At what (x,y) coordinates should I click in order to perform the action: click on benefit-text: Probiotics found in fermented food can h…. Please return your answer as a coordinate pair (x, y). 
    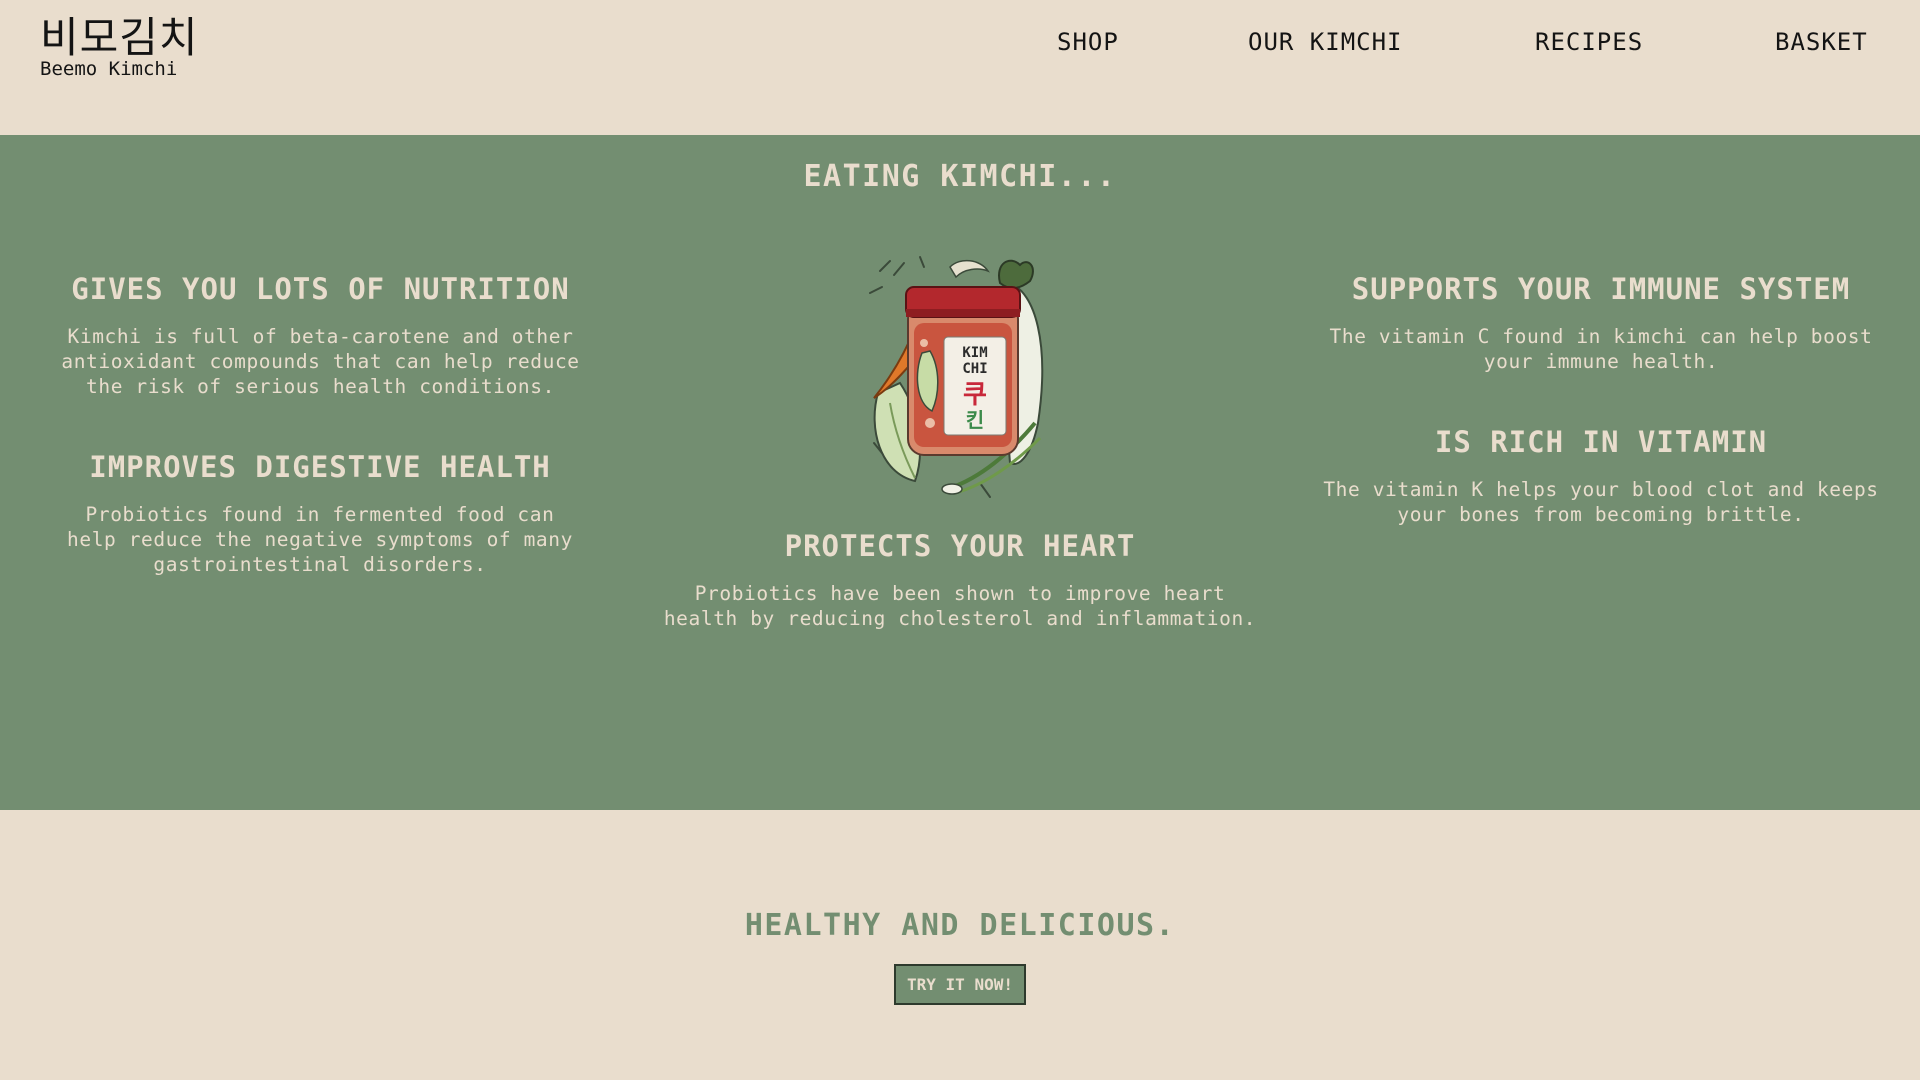
    Looking at the image, I should click on (320, 539).